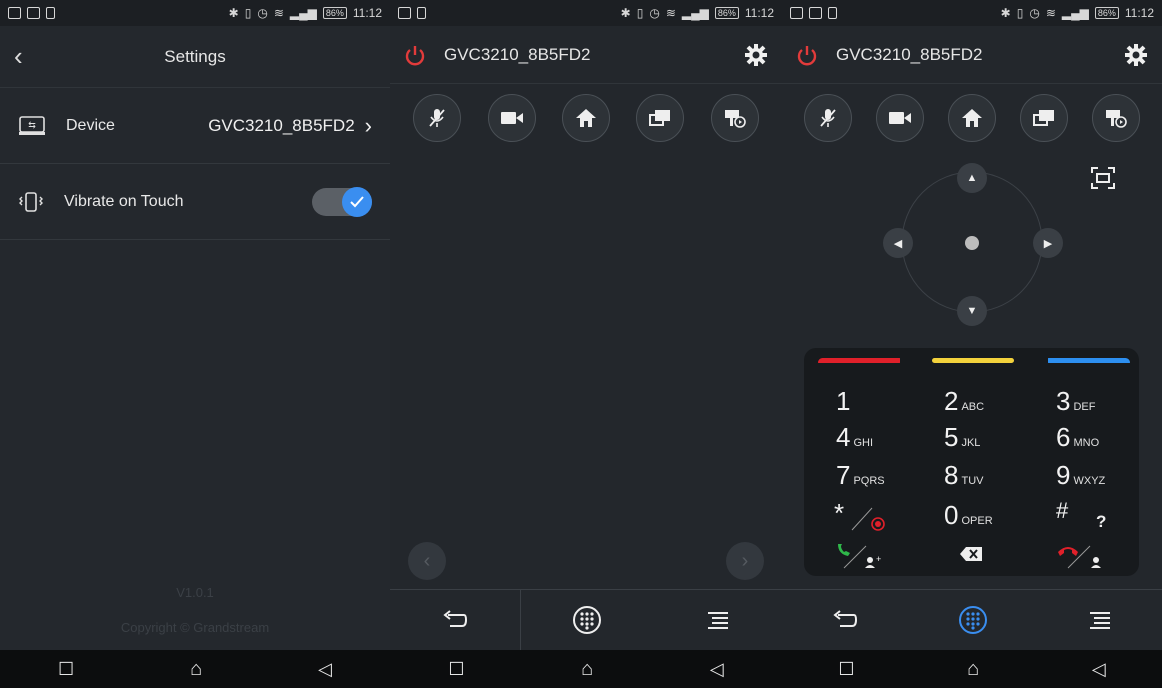 This screenshot has width=1162, height=688. I want to click on control-toolbar, so click(586, 113).